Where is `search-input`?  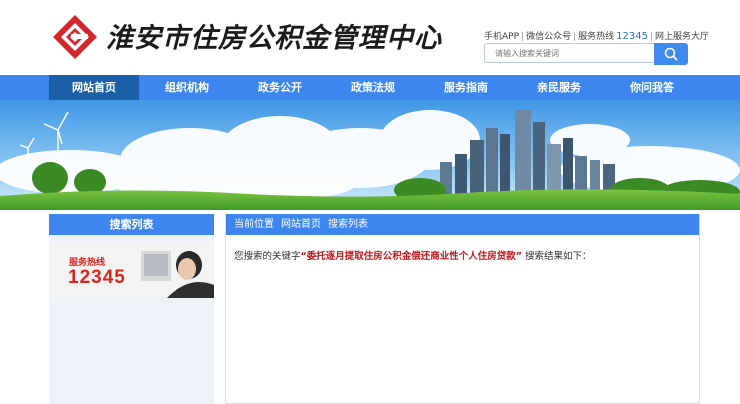
search-input is located at coordinates (569, 53).